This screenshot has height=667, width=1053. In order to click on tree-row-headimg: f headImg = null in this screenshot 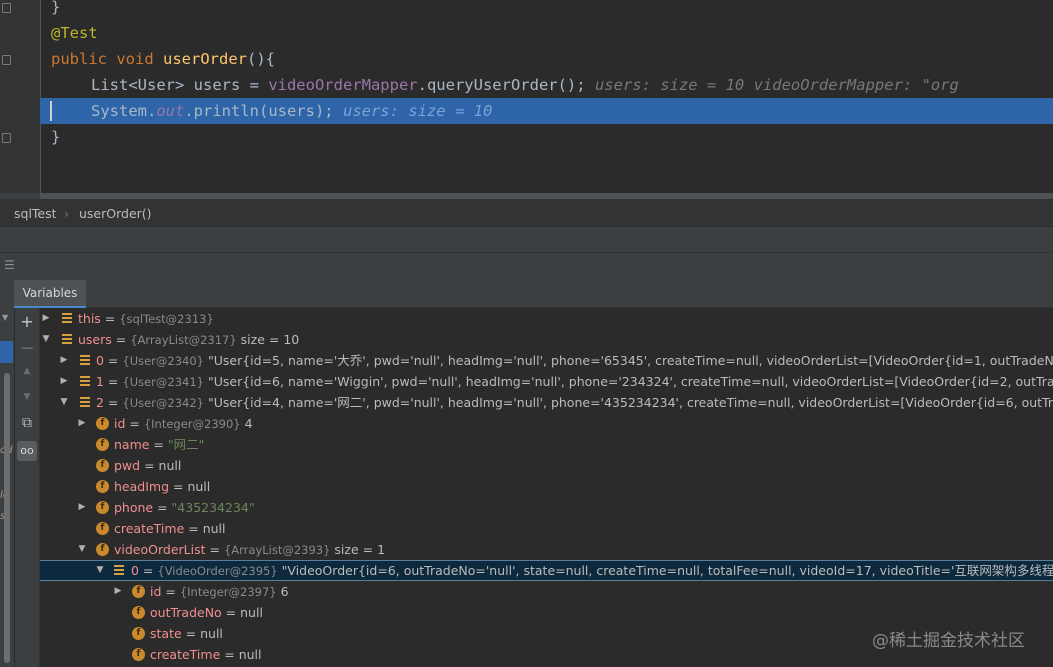, I will do `click(546, 486)`.